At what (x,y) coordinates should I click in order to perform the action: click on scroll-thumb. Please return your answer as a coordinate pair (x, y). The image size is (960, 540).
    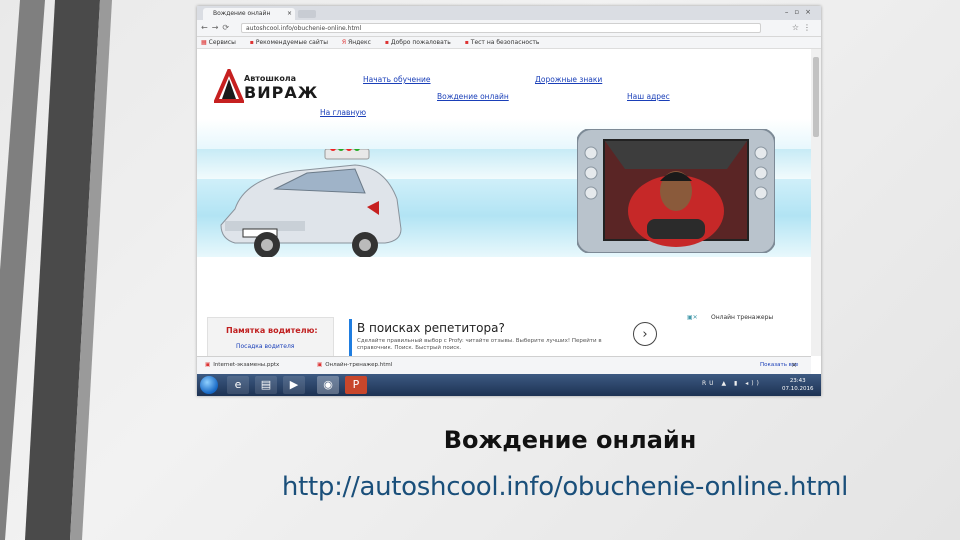
    Looking at the image, I should click on (816, 97).